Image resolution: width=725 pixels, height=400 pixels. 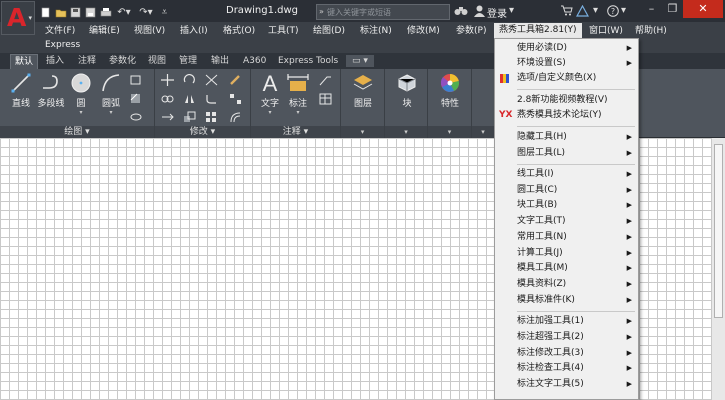 What do you see at coordinates (566, 174) in the screenshot?
I see `menu-item-line-tools: 线工具(I) ▶` at bounding box center [566, 174].